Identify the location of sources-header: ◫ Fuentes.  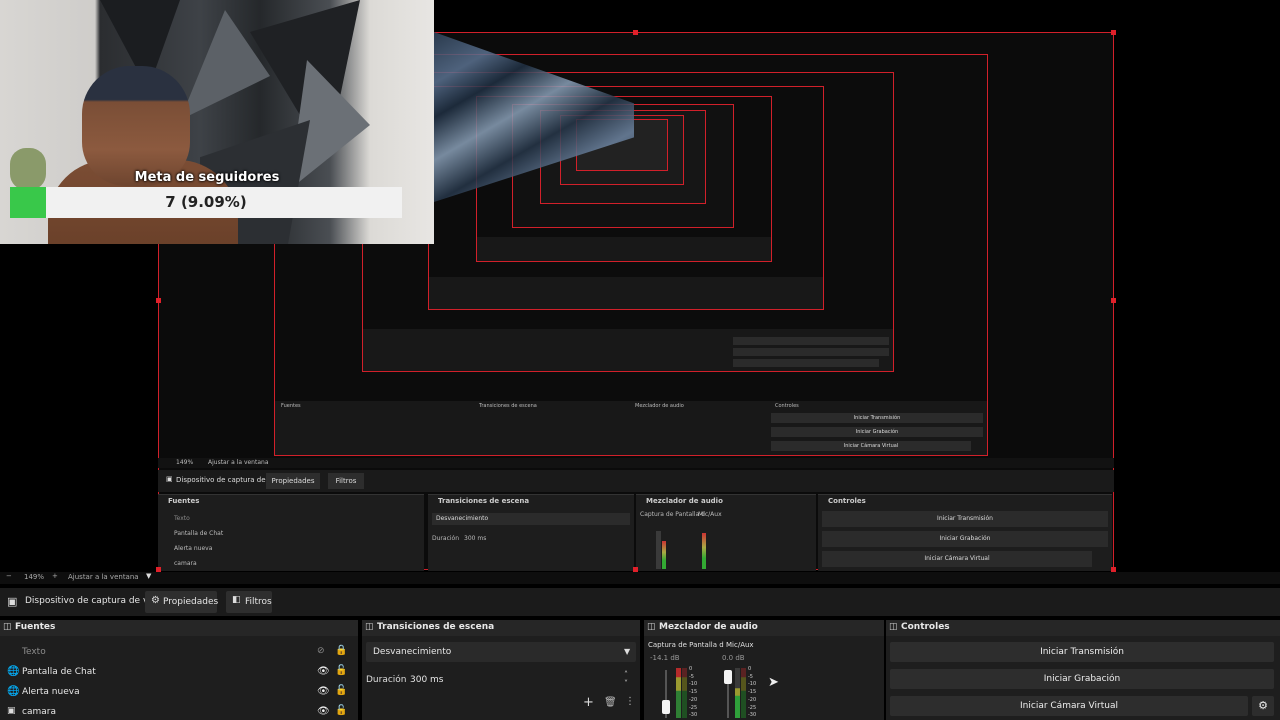
(179, 628).